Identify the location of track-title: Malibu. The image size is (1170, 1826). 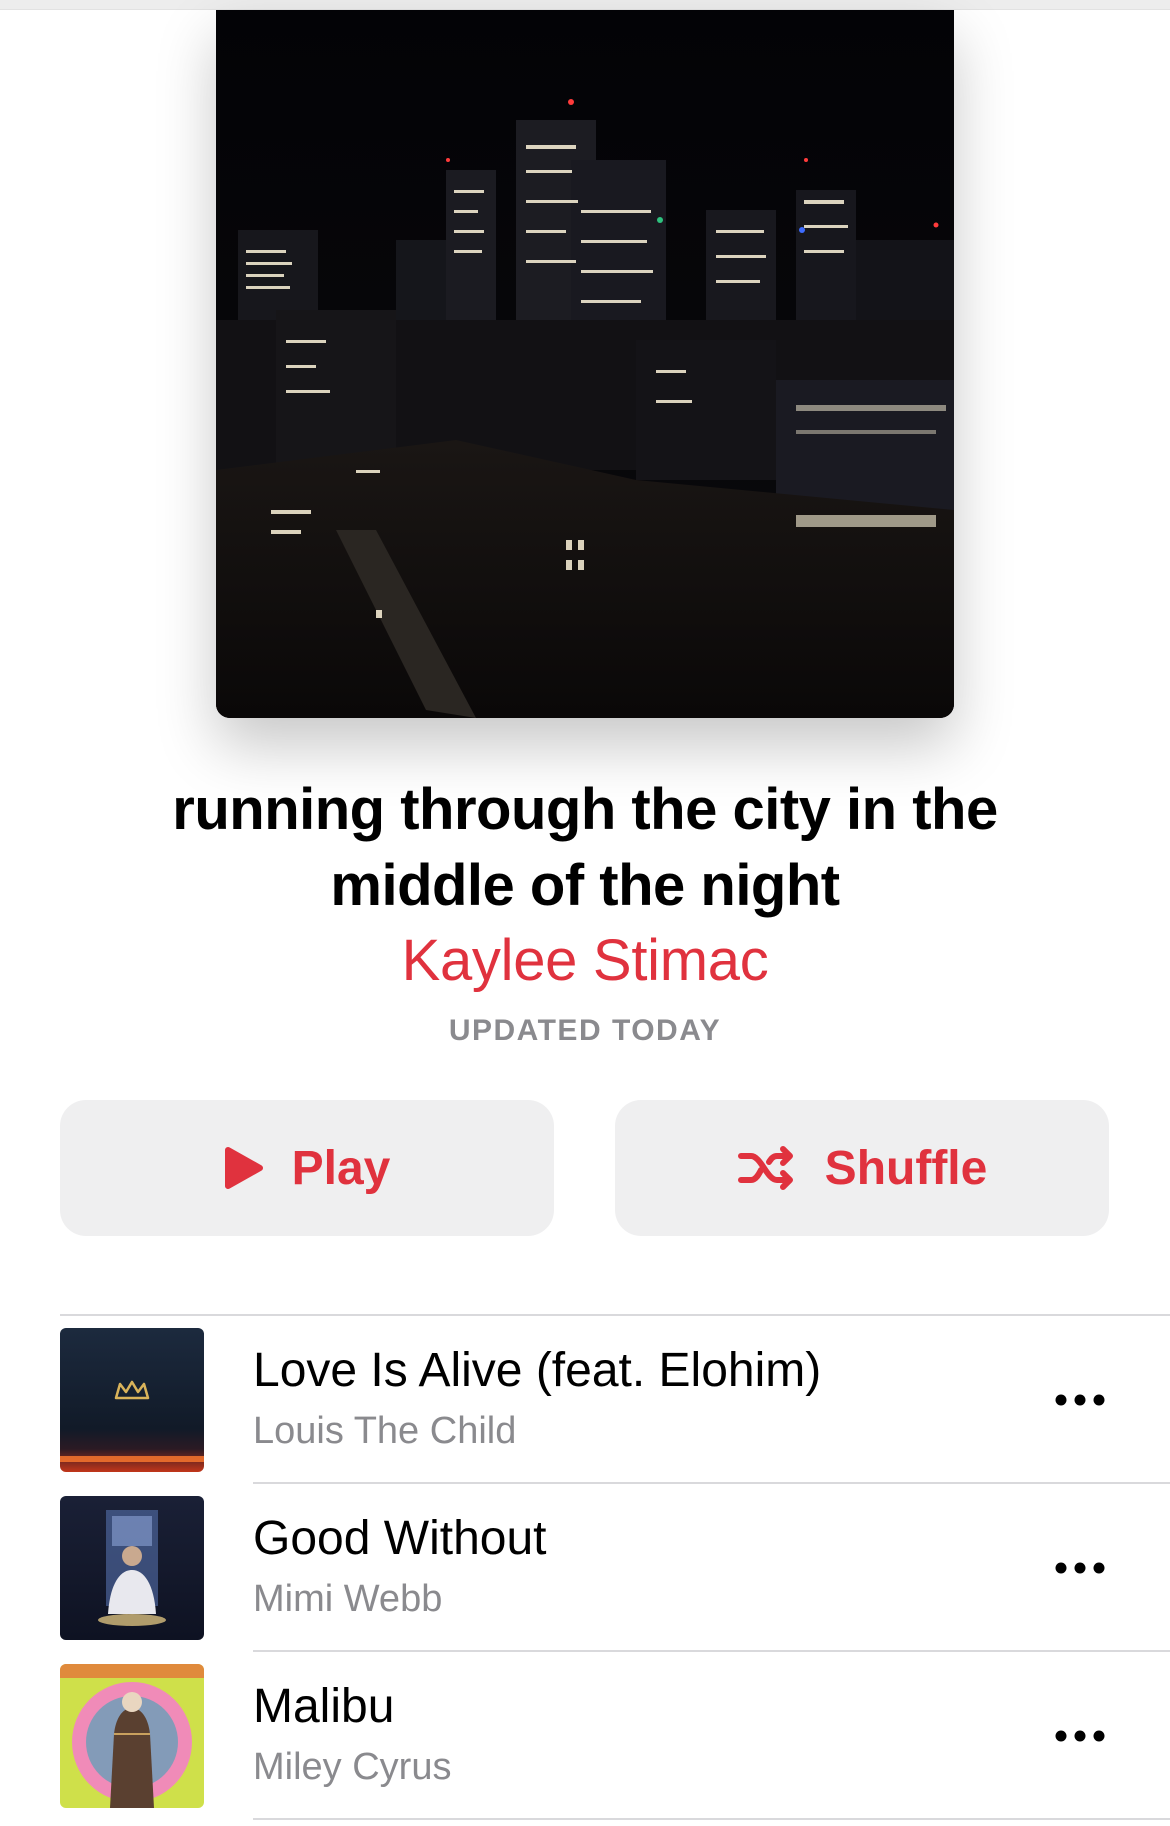
(324, 1706).